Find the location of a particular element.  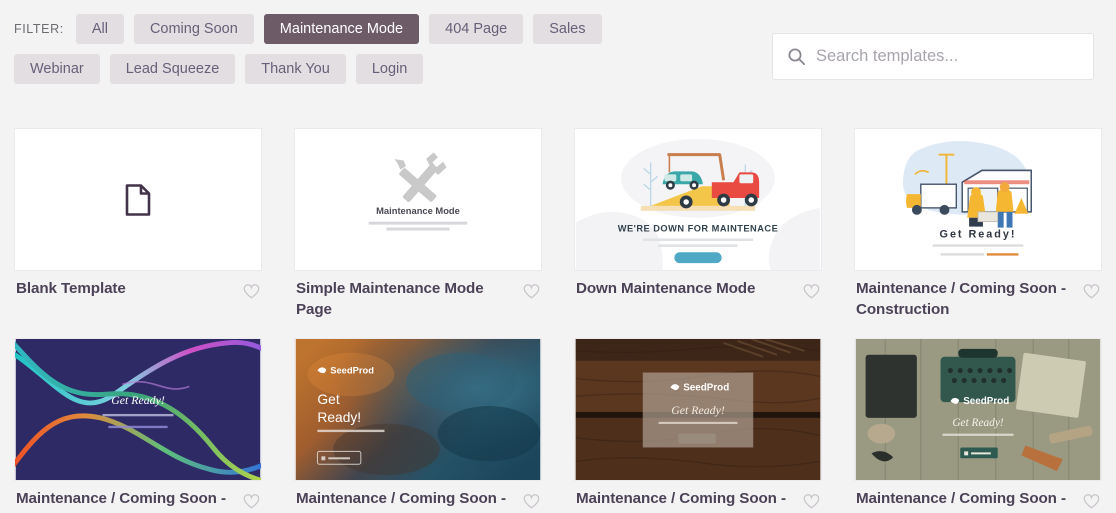

threads-preview: Get Ready! is located at coordinates (138, 410).